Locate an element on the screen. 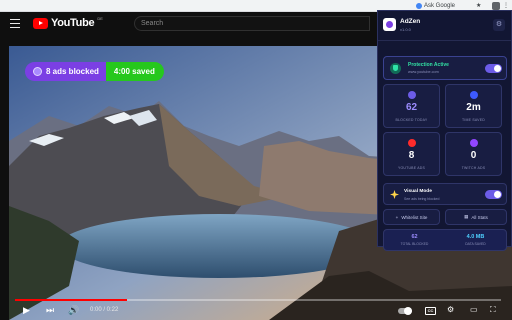 The height and width of the screenshot is (320, 512). popup-title: AdZen is located at coordinates (410, 21).